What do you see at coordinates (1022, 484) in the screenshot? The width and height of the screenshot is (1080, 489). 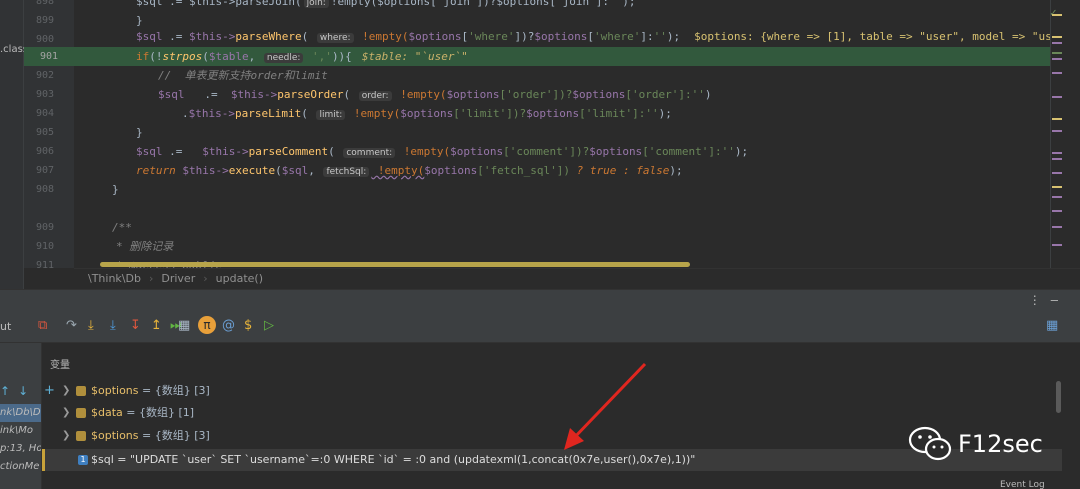 I see `event-log-button: Event Log` at bounding box center [1022, 484].